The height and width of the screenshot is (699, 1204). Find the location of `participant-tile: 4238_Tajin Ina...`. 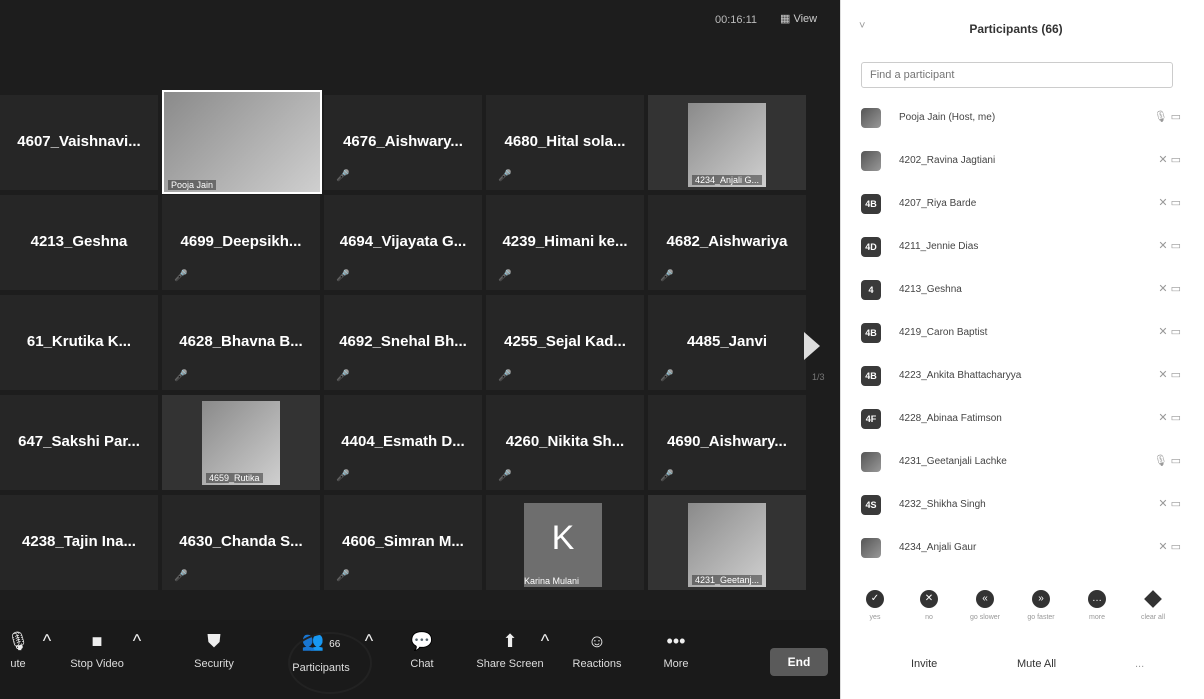

participant-tile: 4238_Tajin Ina... is located at coordinates (79, 542).